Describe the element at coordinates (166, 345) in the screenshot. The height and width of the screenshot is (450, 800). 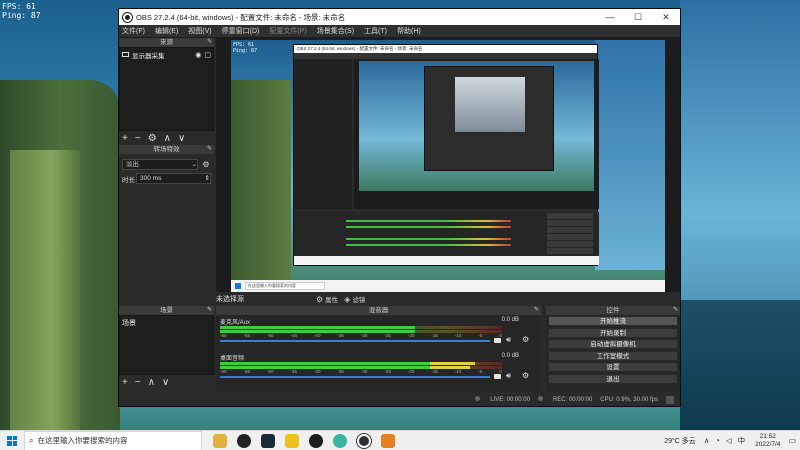
I see `scenes-list: 场景` at that location.